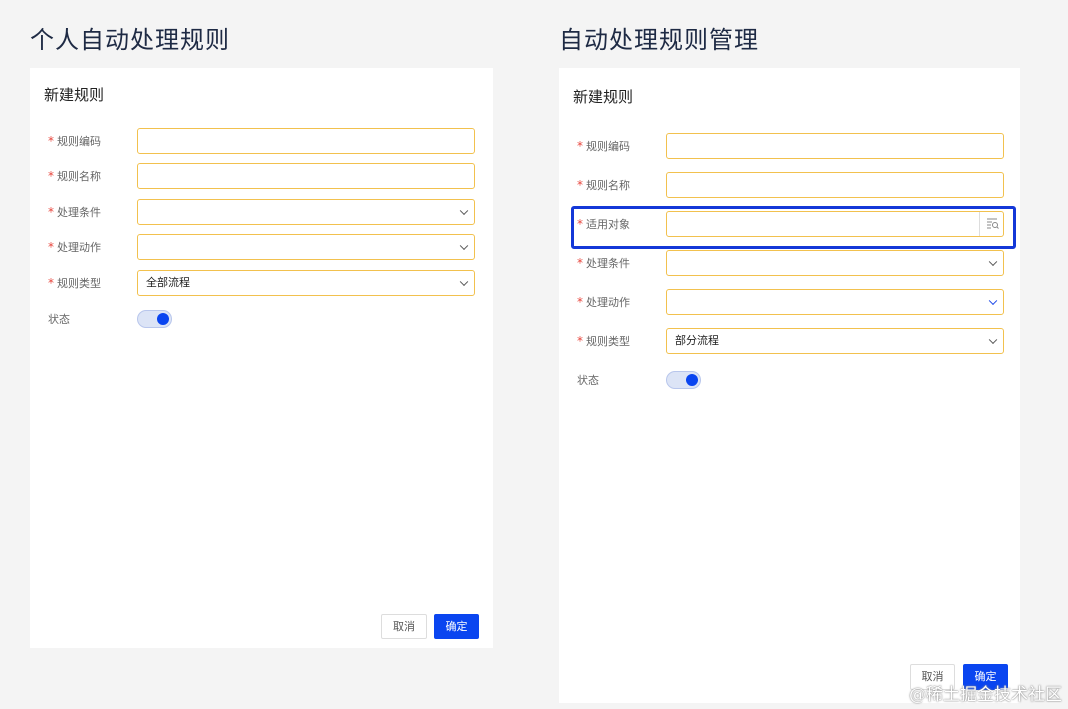  I want to click on left-rule-code-input, so click(306, 141).